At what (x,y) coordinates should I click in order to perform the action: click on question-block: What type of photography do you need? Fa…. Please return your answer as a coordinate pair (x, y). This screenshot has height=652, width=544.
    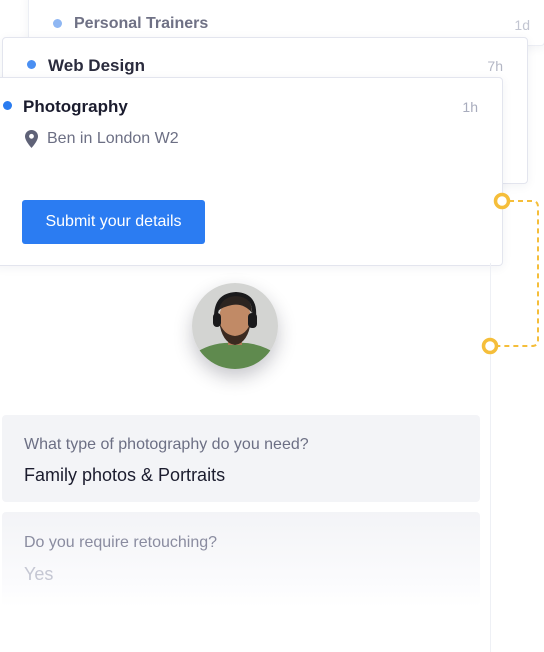
    Looking at the image, I should click on (241, 458).